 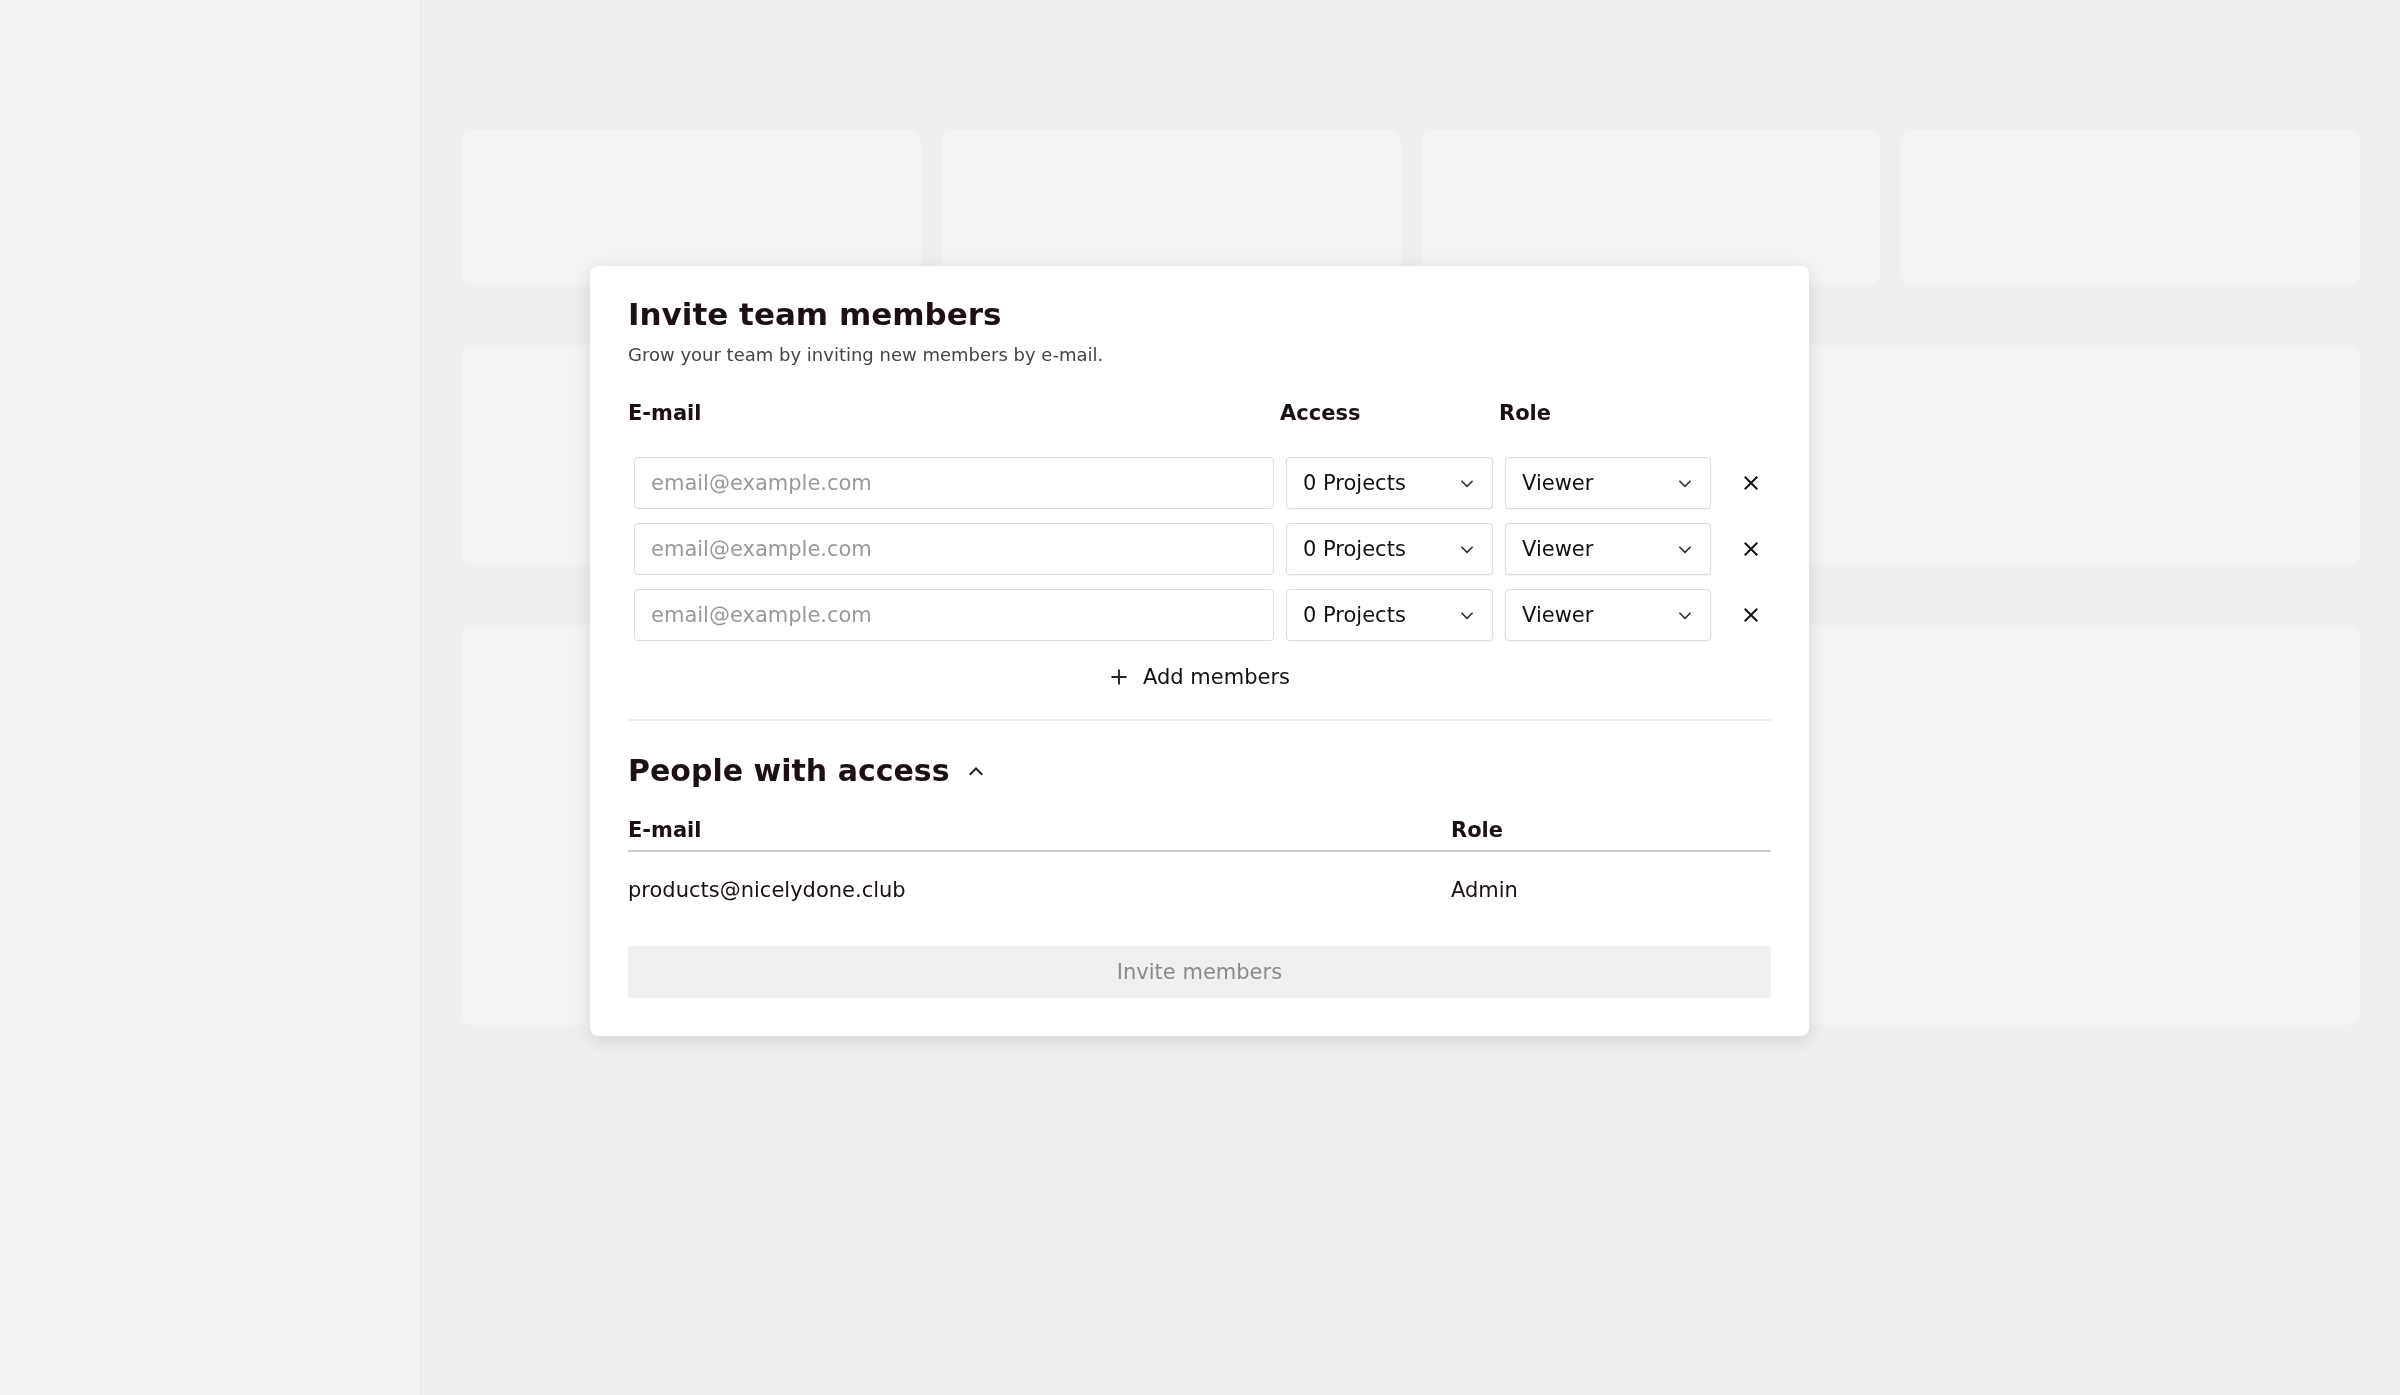 I want to click on dialog-title: Invite team members, so click(x=815, y=314).